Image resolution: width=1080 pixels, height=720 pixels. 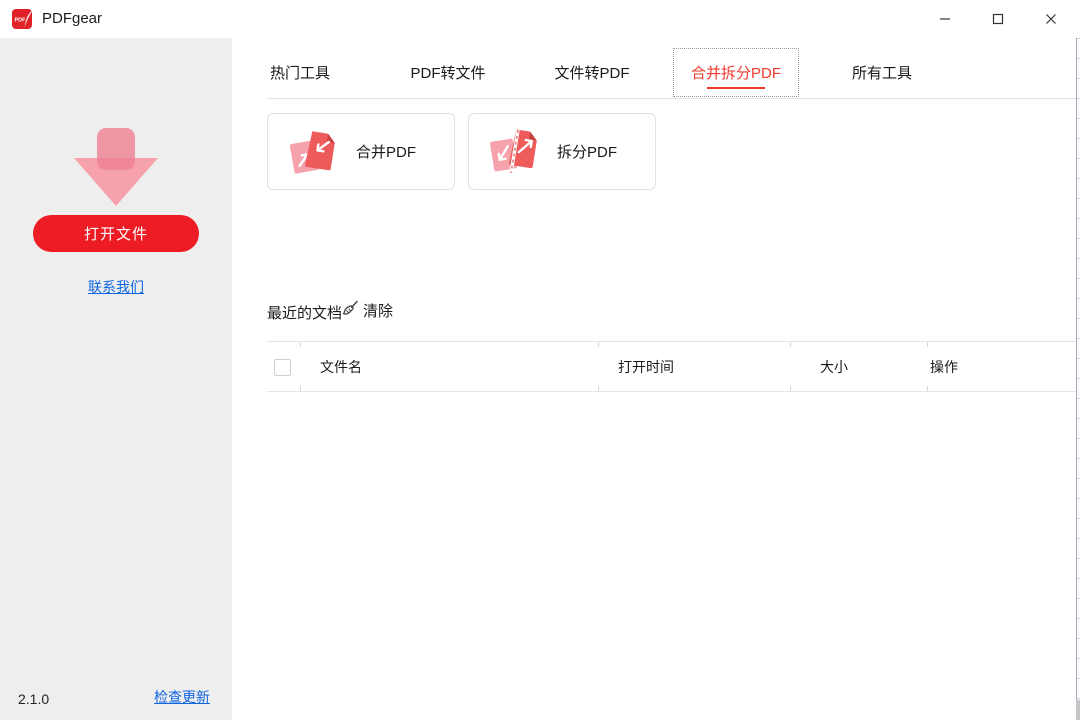 I want to click on maximize-button, so click(x=998, y=19).